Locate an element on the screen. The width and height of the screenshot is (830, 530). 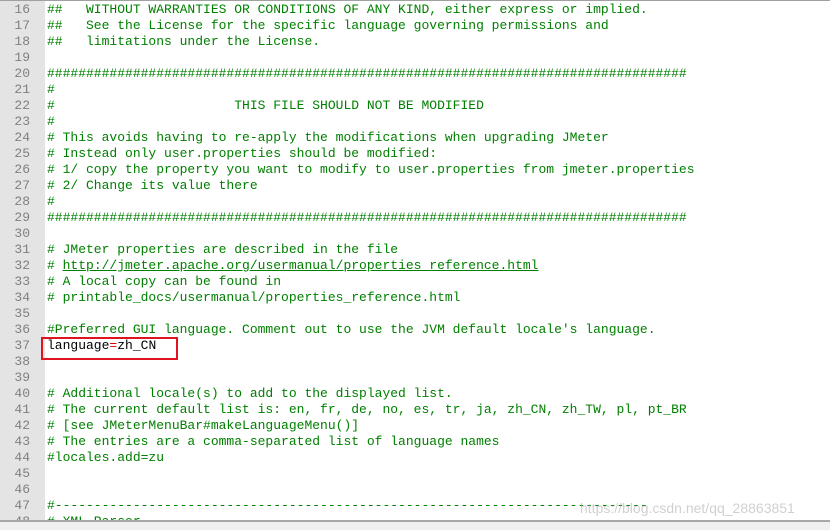
line-number: 28 is located at coordinates (22, 201).